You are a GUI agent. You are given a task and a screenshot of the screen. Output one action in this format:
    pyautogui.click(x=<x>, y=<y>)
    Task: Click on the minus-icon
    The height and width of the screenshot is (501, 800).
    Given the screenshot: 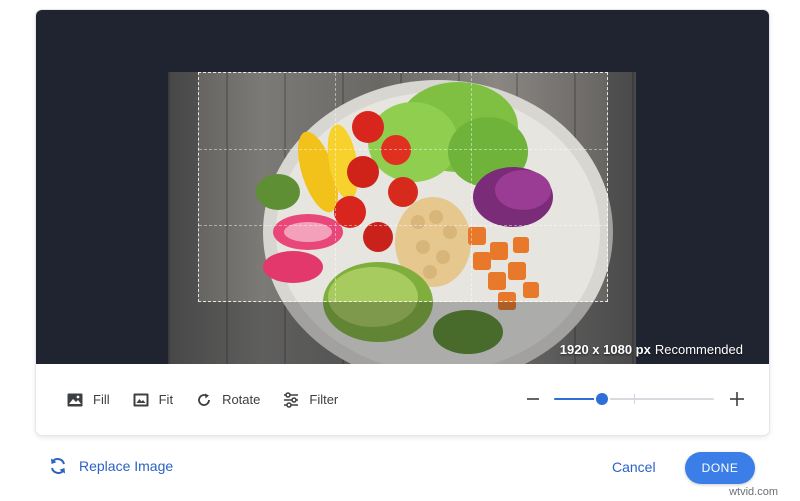 What is the action you would take?
    pyautogui.click(x=533, y=399)
    